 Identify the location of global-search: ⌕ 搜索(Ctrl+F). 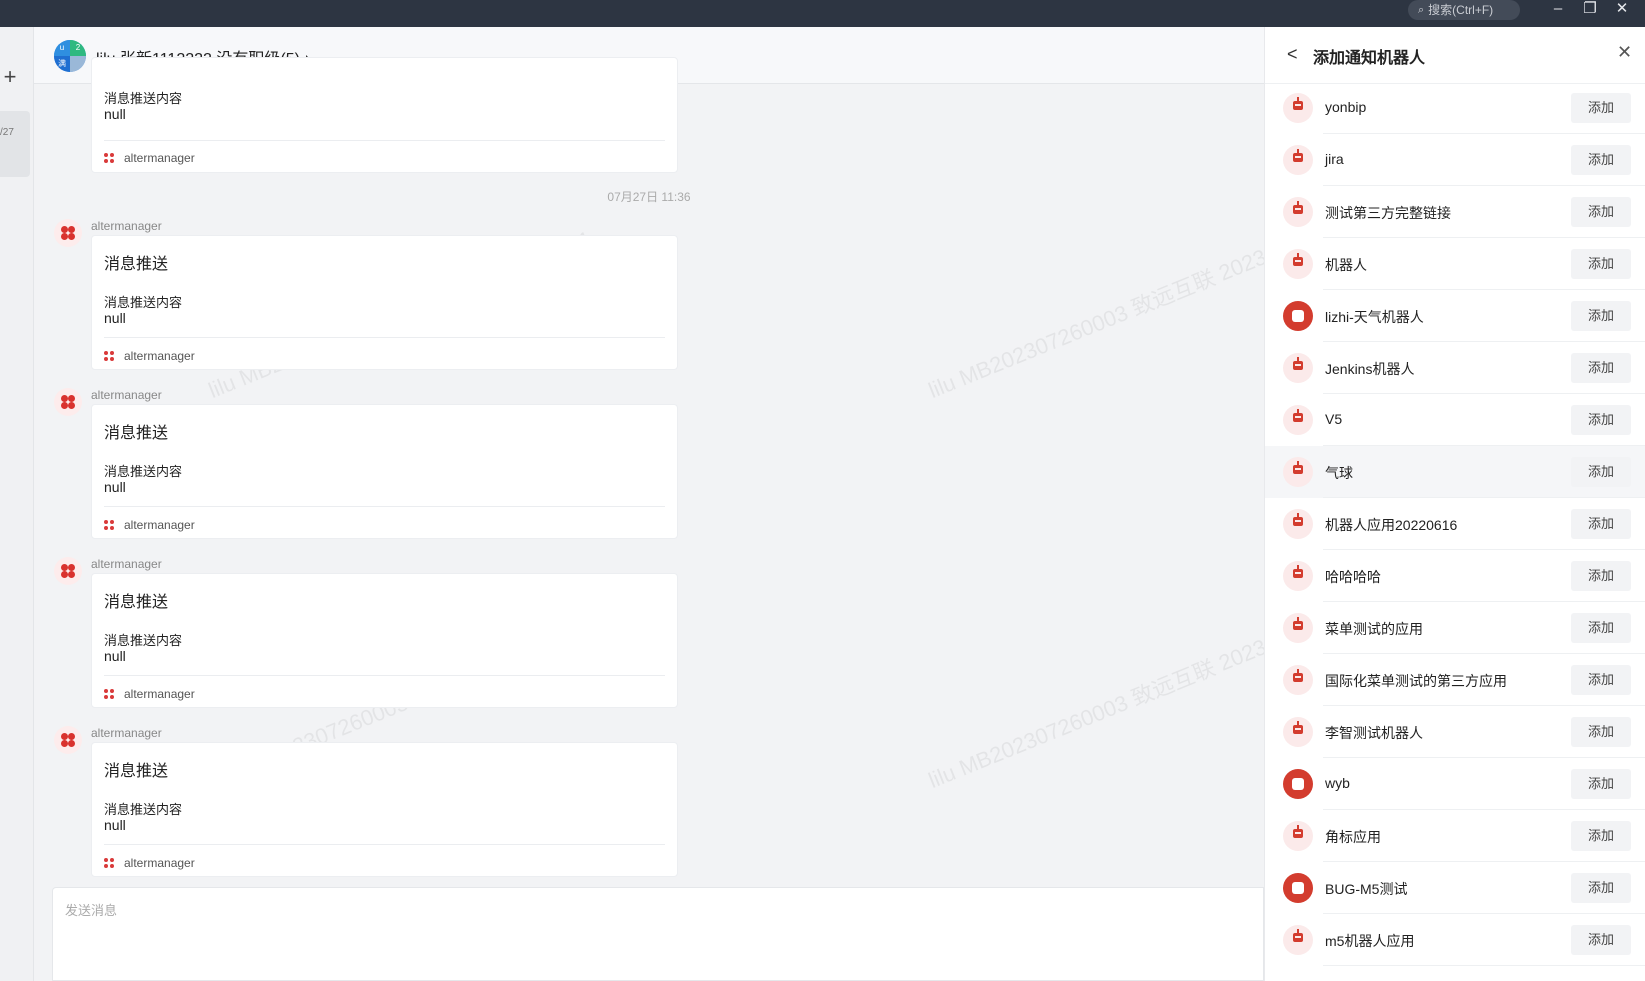
(1464, 10).